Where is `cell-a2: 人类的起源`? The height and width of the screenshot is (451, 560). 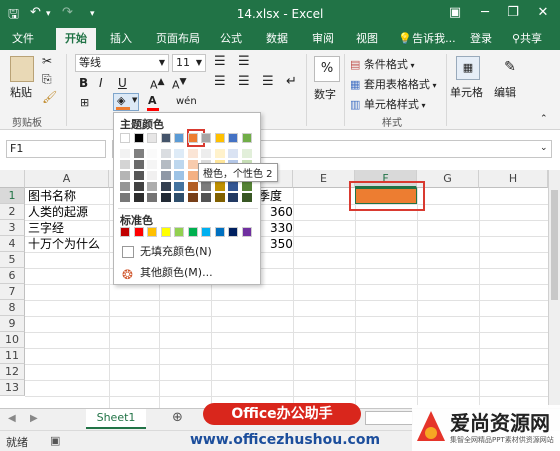
cell-a2: 人类的起源 is located at coordinates (58, 212).